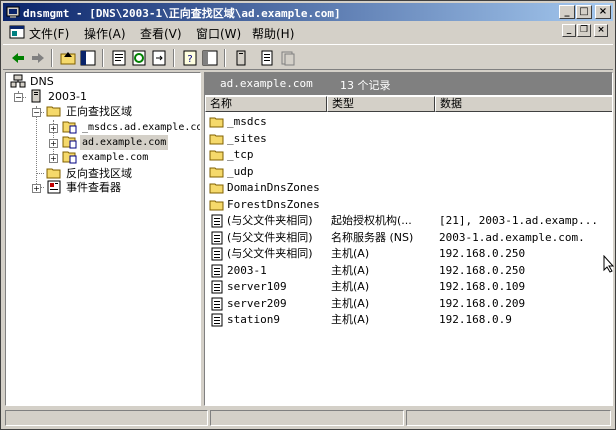 Image resolution: width=616 pixels, height=430 pixels. Describe the element at coordinates (569, 30) in the screenshot. I see `mdi-minimize-button: _` at that location.